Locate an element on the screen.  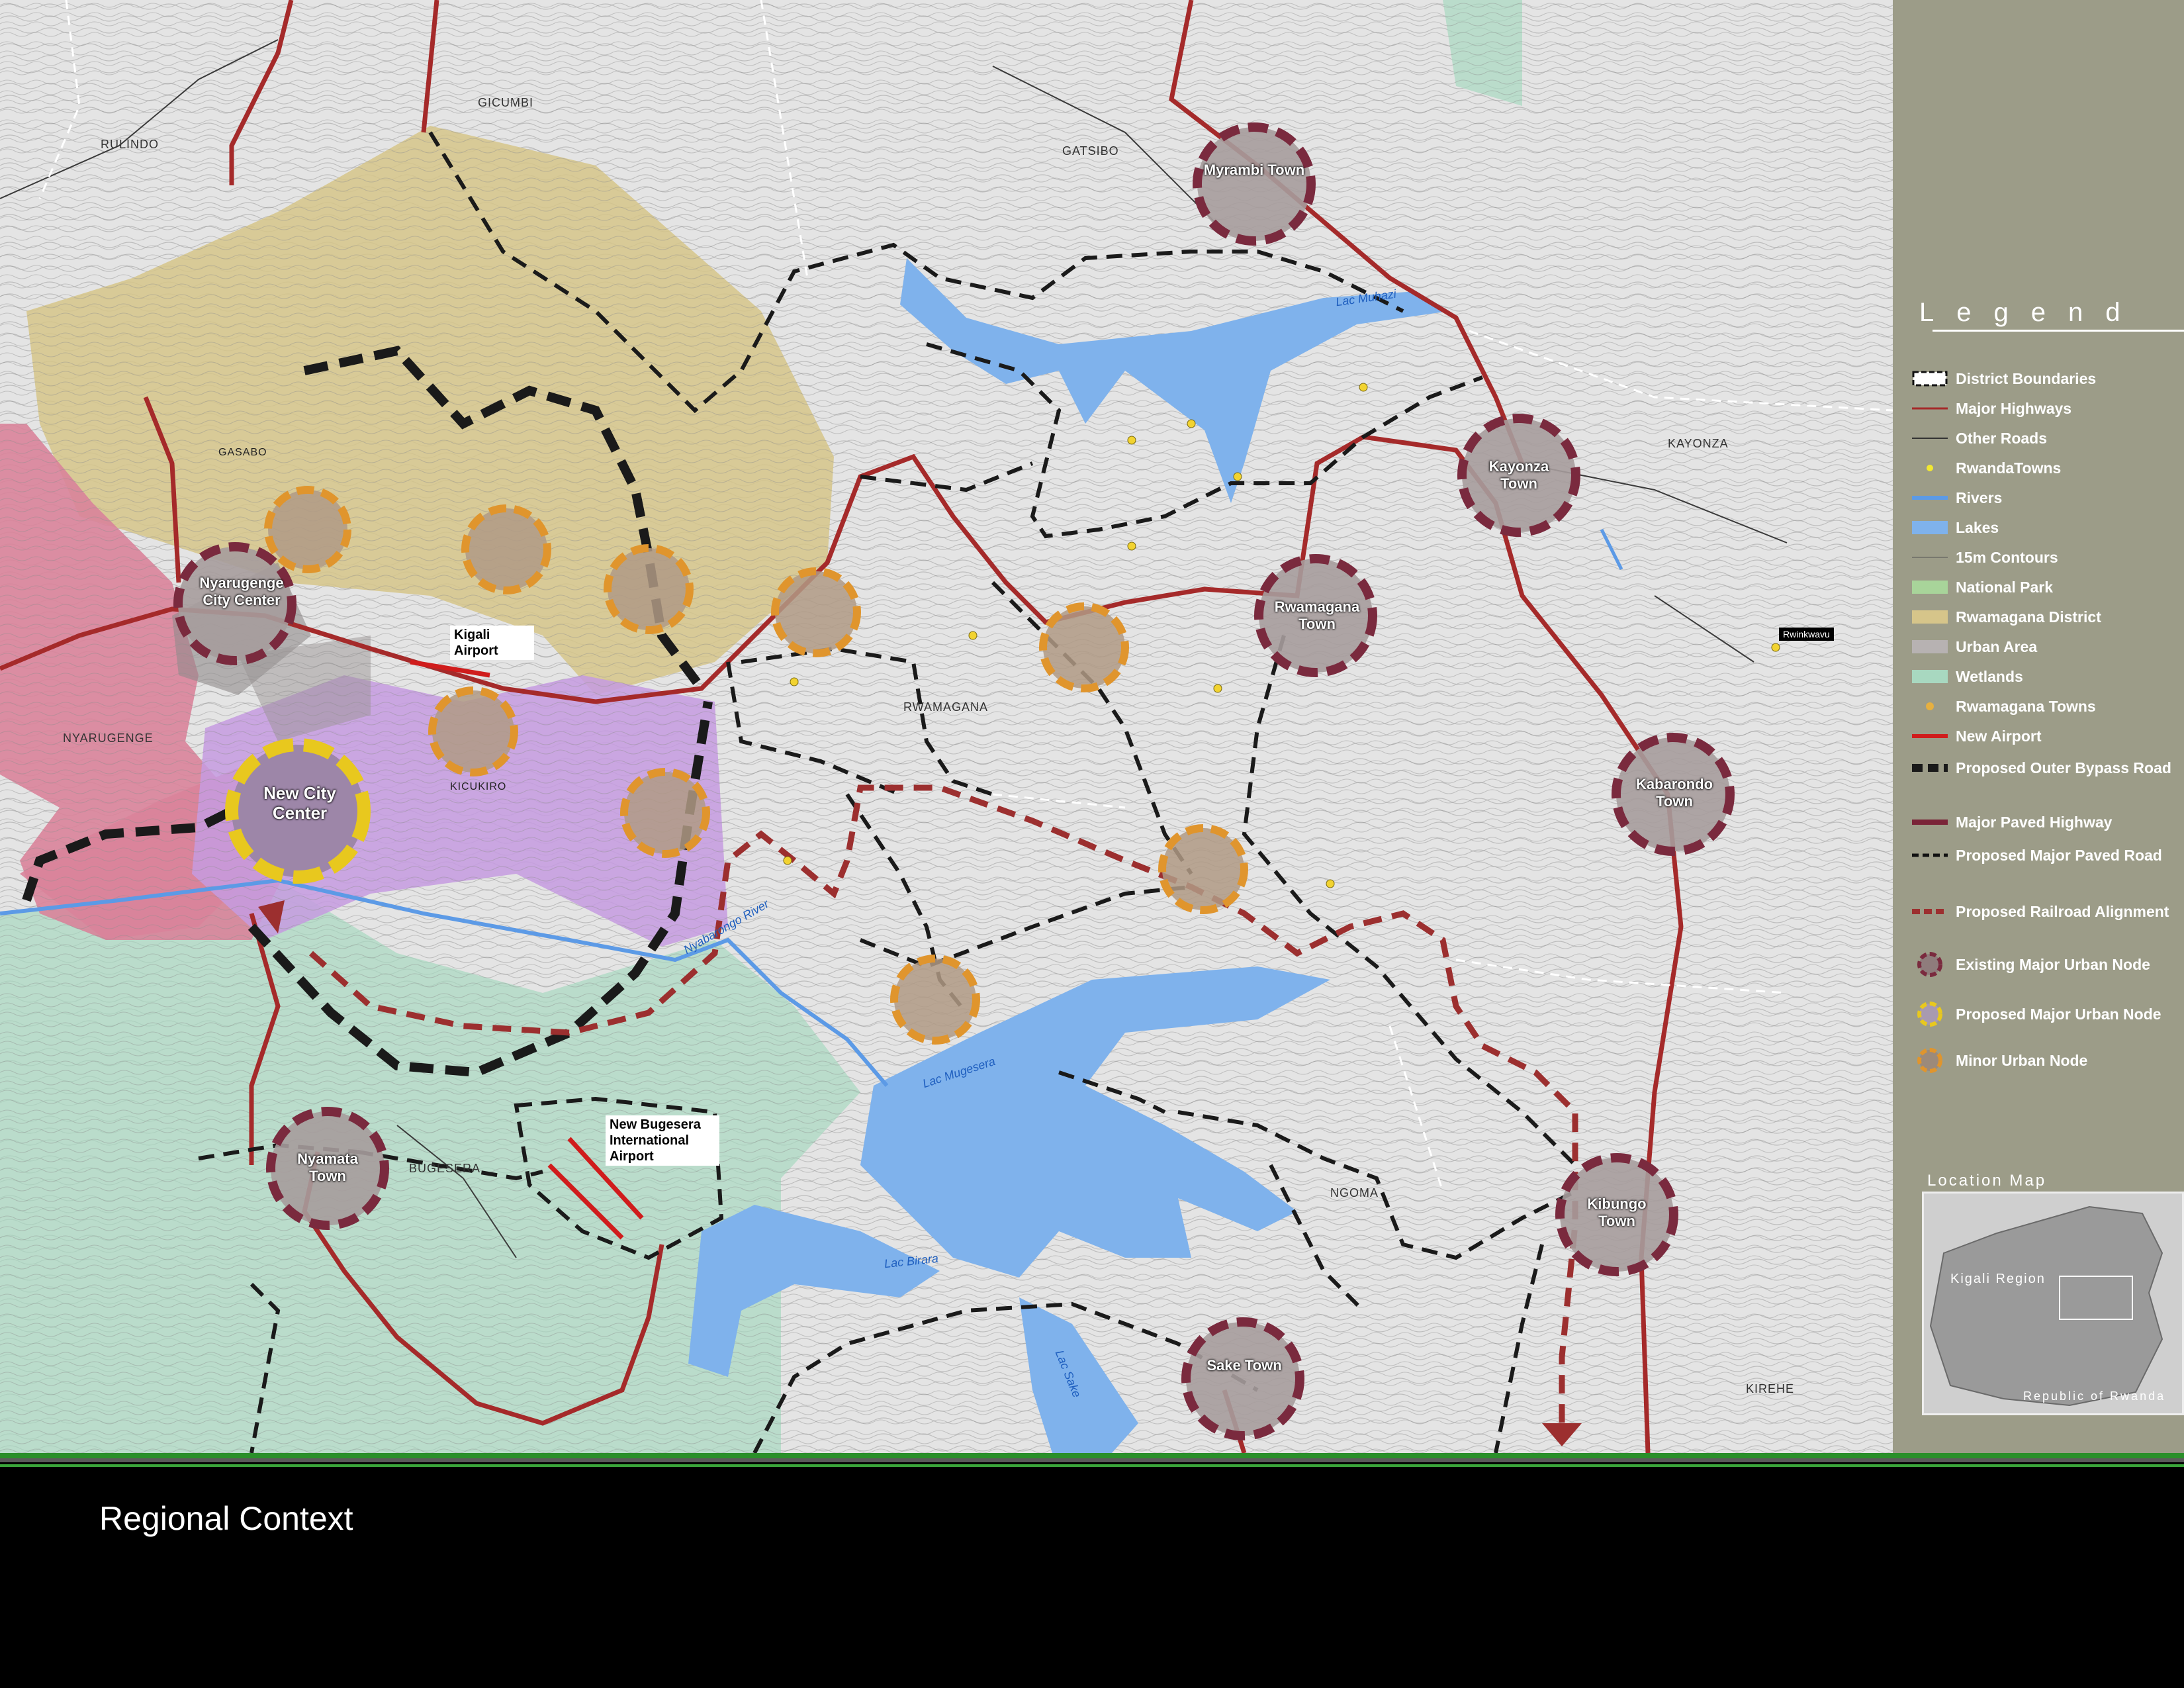
legend-label: Wetlands is located at coordinates (1989, 676).